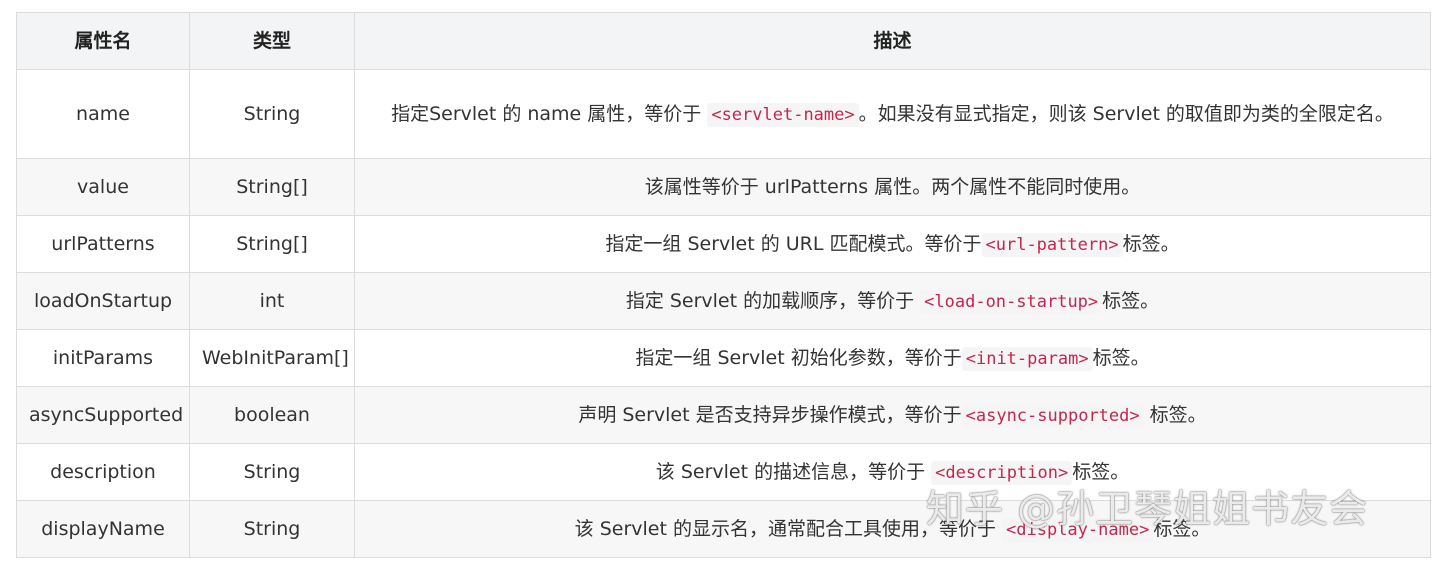  I want to click on header-description: 描述, so click(892, 41).